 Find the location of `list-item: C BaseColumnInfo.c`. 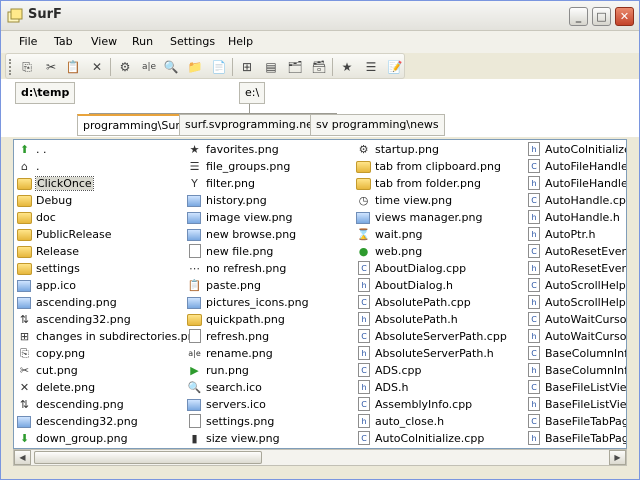

list-item: C BaseColumnInfo.c is located at coordinates (575, 353).